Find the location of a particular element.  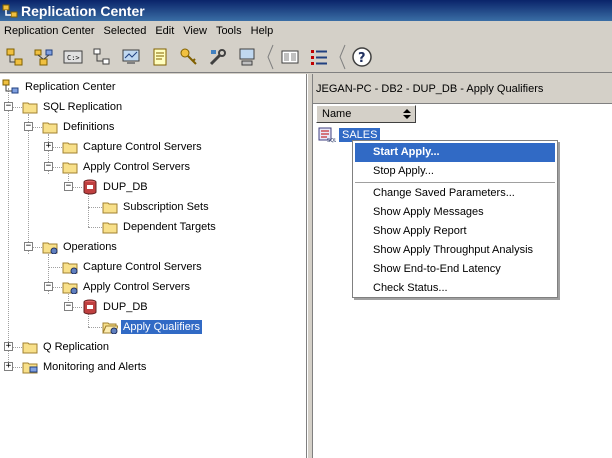

menu-item-show-end-to-end-latency: Show End-to-End Latency is located at coordinates (455, 269).